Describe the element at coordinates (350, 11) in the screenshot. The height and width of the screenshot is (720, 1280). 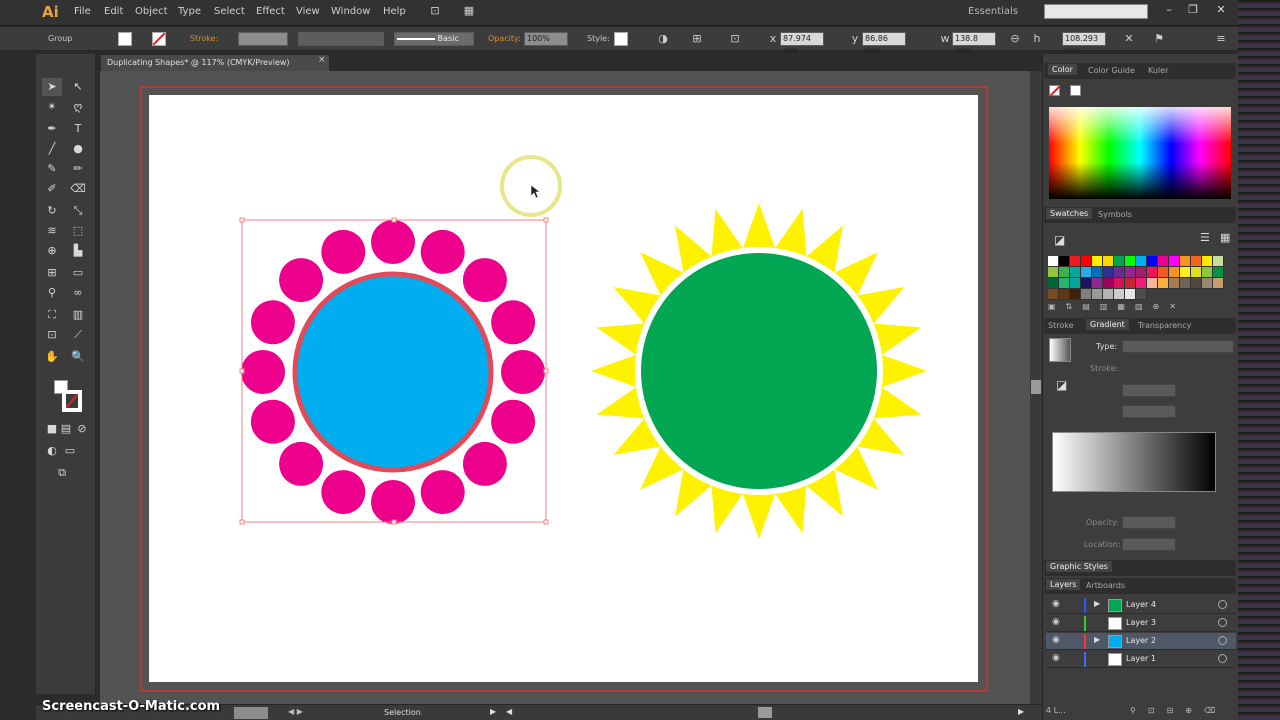
I see `menu-window: Window` at that location.